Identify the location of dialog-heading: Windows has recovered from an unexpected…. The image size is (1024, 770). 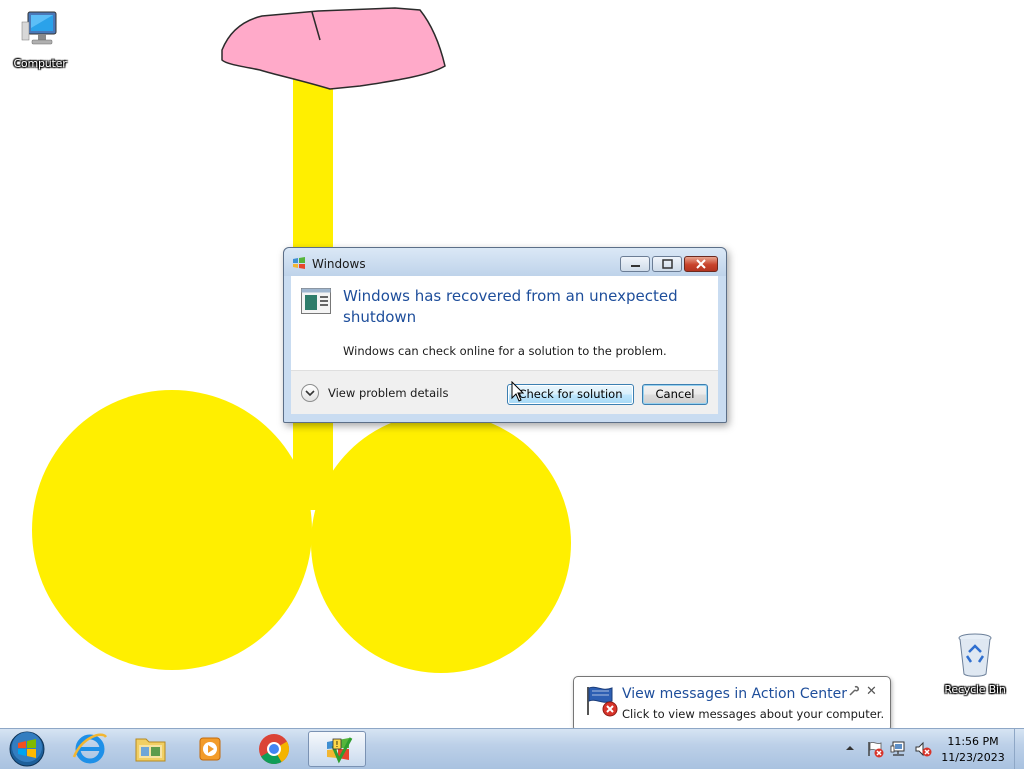
(510, 306).